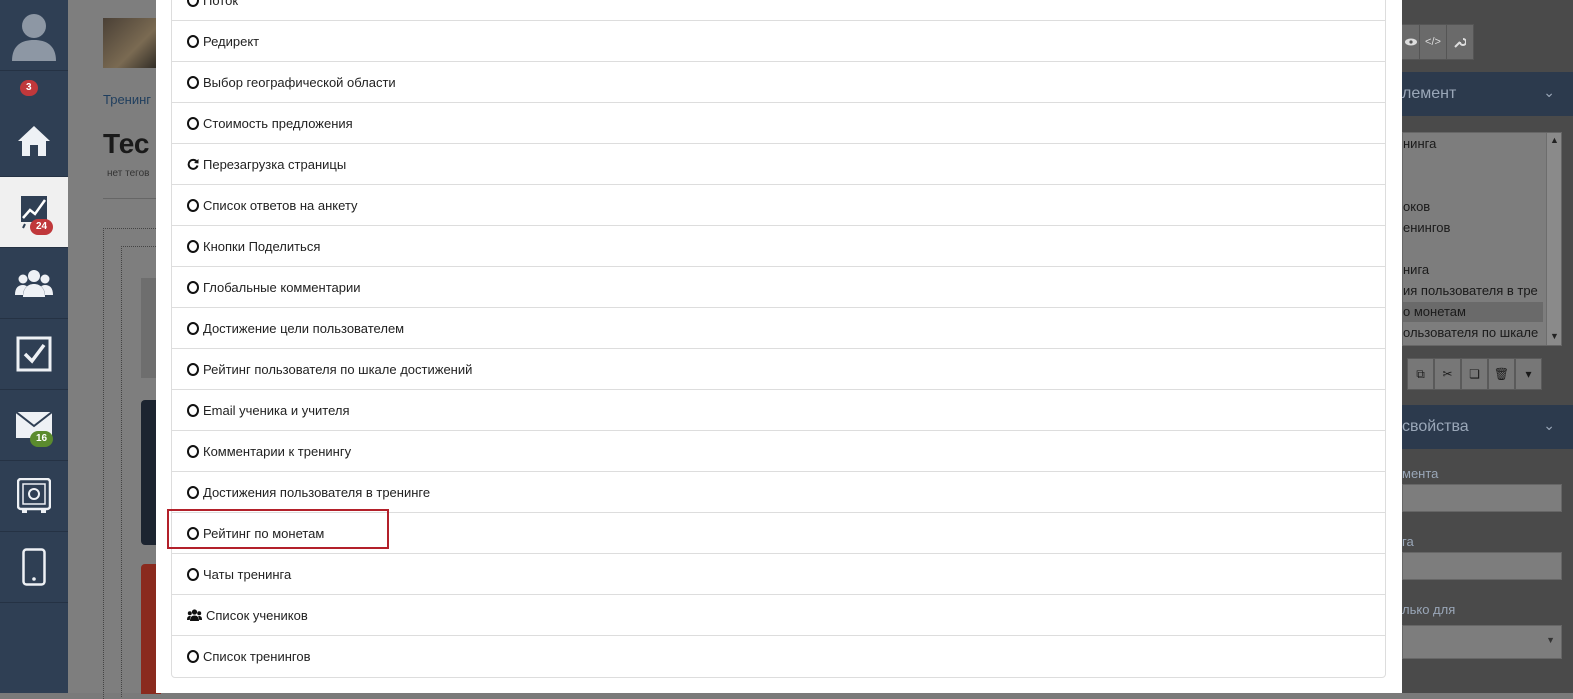 The width and height of the screenshot is (1573, 699). I want to click on sidebar-item-safe, so click(34, 496).